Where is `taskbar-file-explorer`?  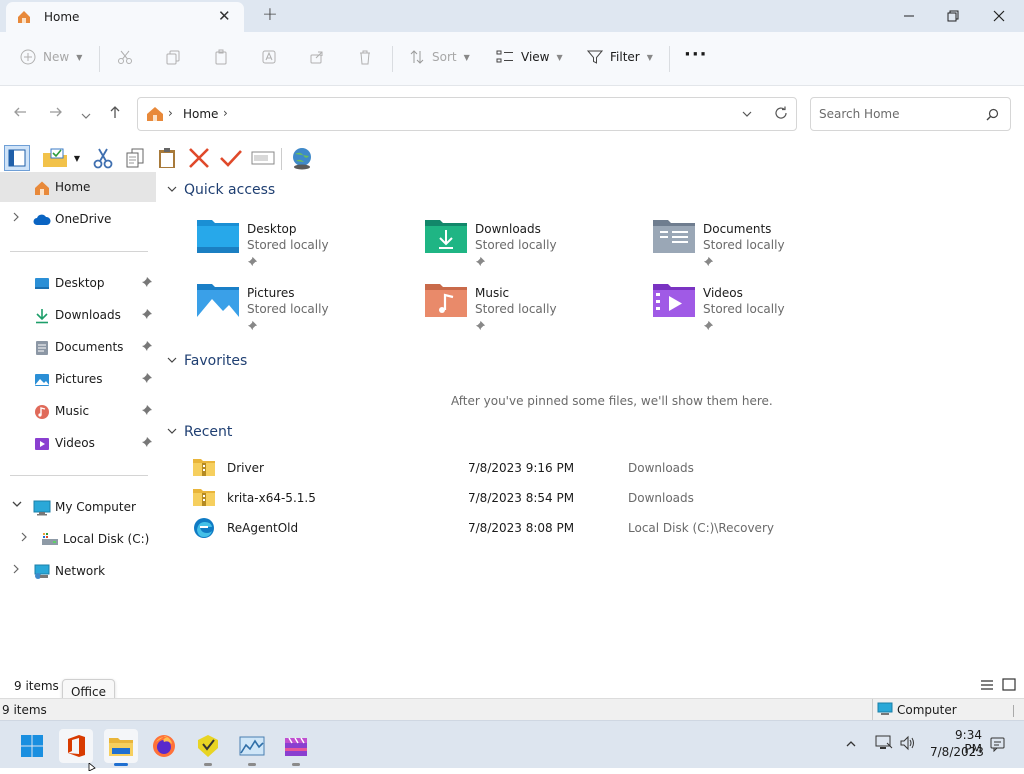
taskbar-file-explorer is located at coordinates (121, 747).